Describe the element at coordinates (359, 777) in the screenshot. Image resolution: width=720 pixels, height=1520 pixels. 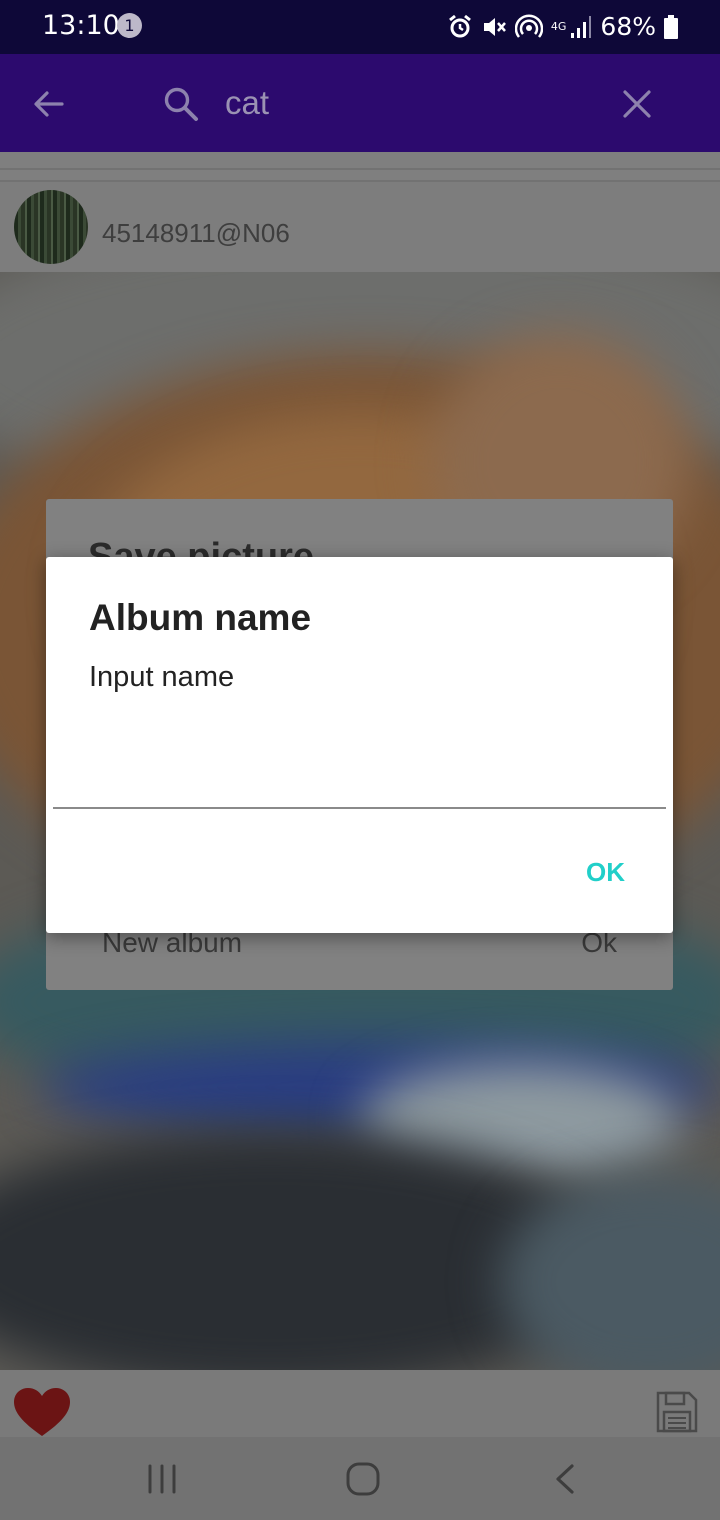
I see `album-name-input` at that location.